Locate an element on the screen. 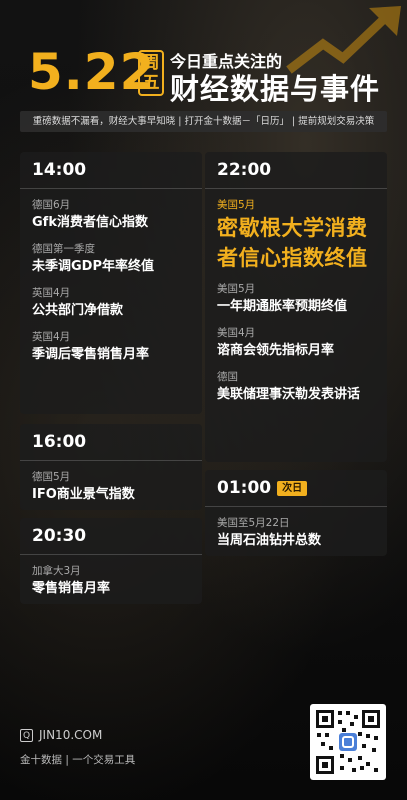 The image size is (407, 800). weekday-char-2: 五 is located at coordinates (151, 83).